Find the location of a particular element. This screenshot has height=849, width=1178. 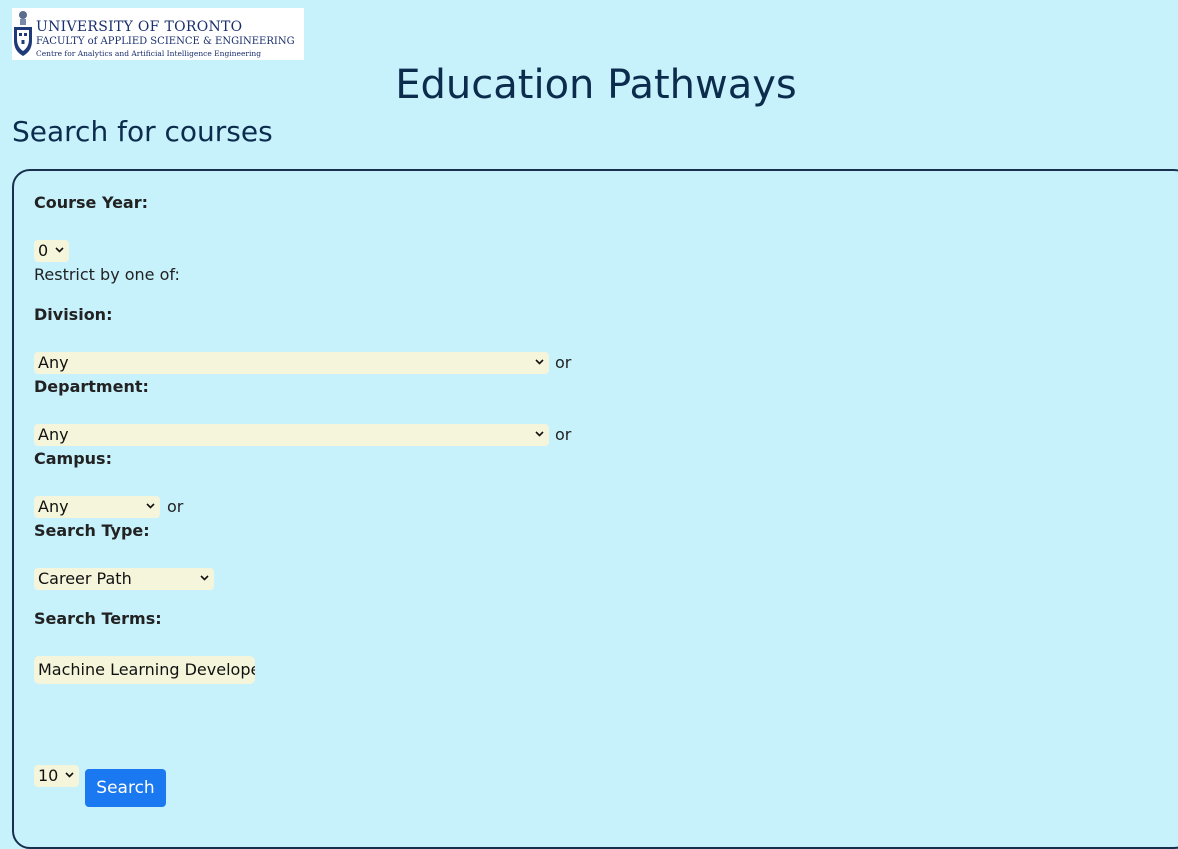

course-year-label: Course Year: is located at coordinates (91, 202).